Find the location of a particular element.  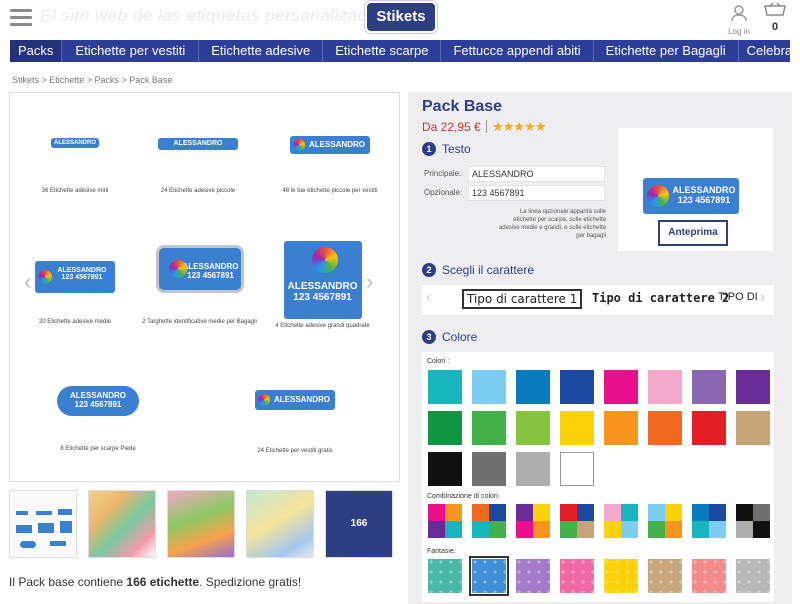

menu-icon is located at coordinates (21, 18).